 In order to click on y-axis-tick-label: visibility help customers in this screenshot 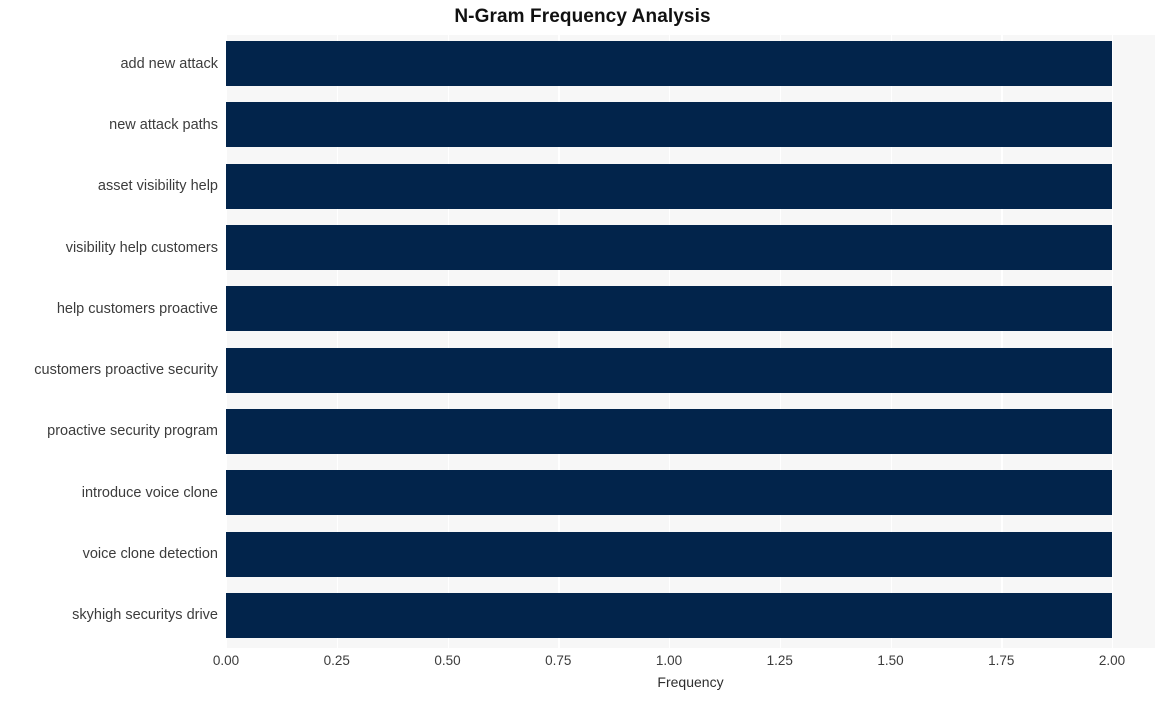, I will do `click(141, 247)`.